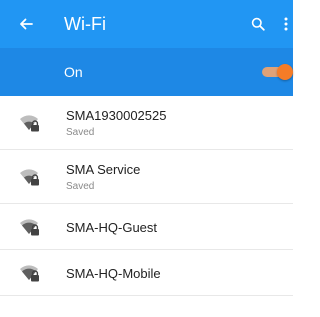  Describe the element at coordinates (116, 115) in the screenshot. I see `network-ssid: SMA1930002525` at that location.